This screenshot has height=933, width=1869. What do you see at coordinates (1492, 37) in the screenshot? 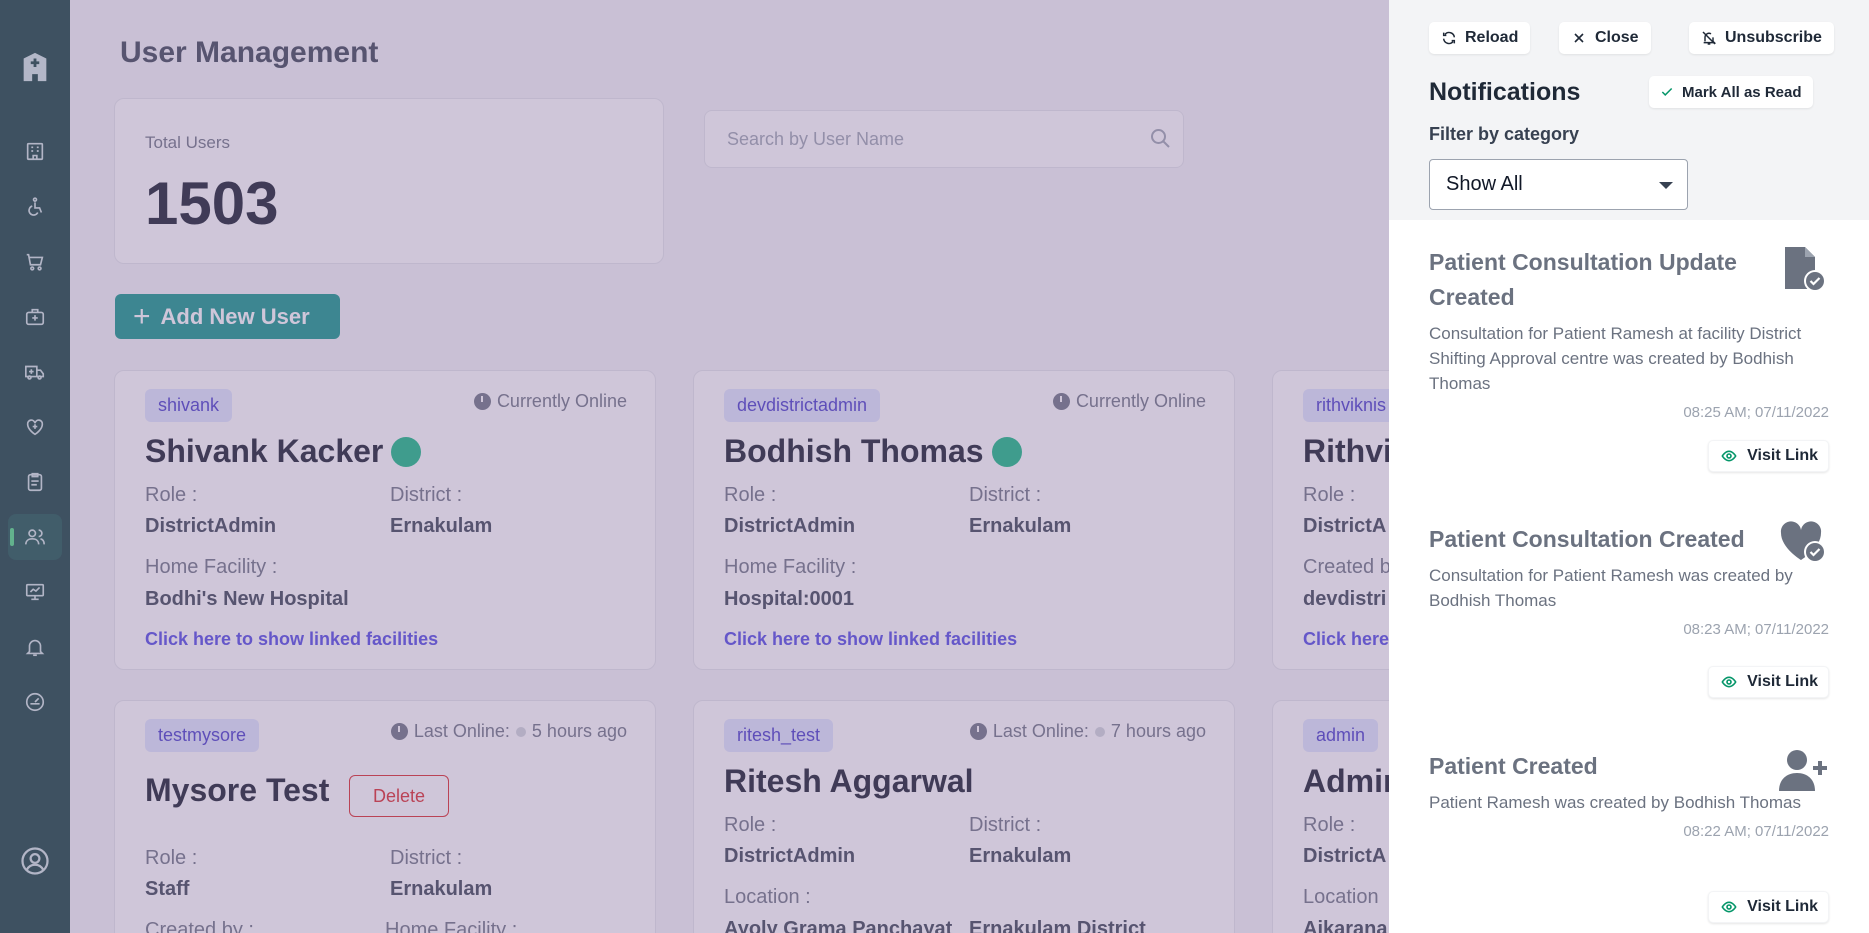
I see `reload-label: Reload` at bounding box center [1492, 37].